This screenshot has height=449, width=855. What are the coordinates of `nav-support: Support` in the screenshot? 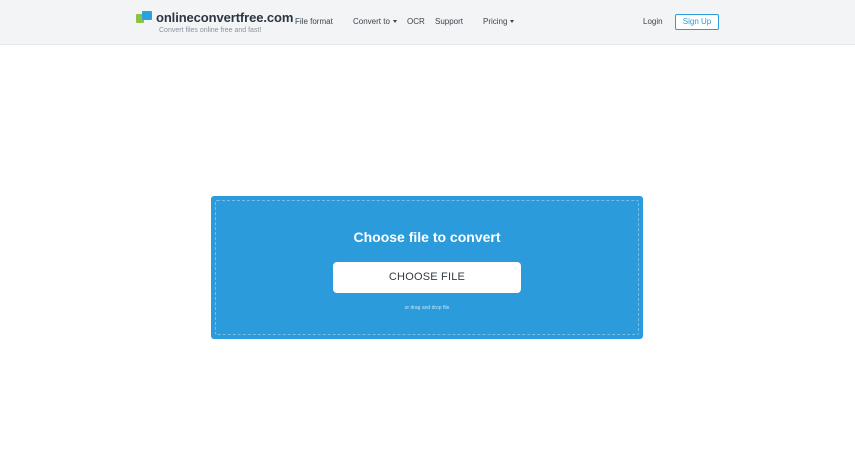 It's located at (449, 22).